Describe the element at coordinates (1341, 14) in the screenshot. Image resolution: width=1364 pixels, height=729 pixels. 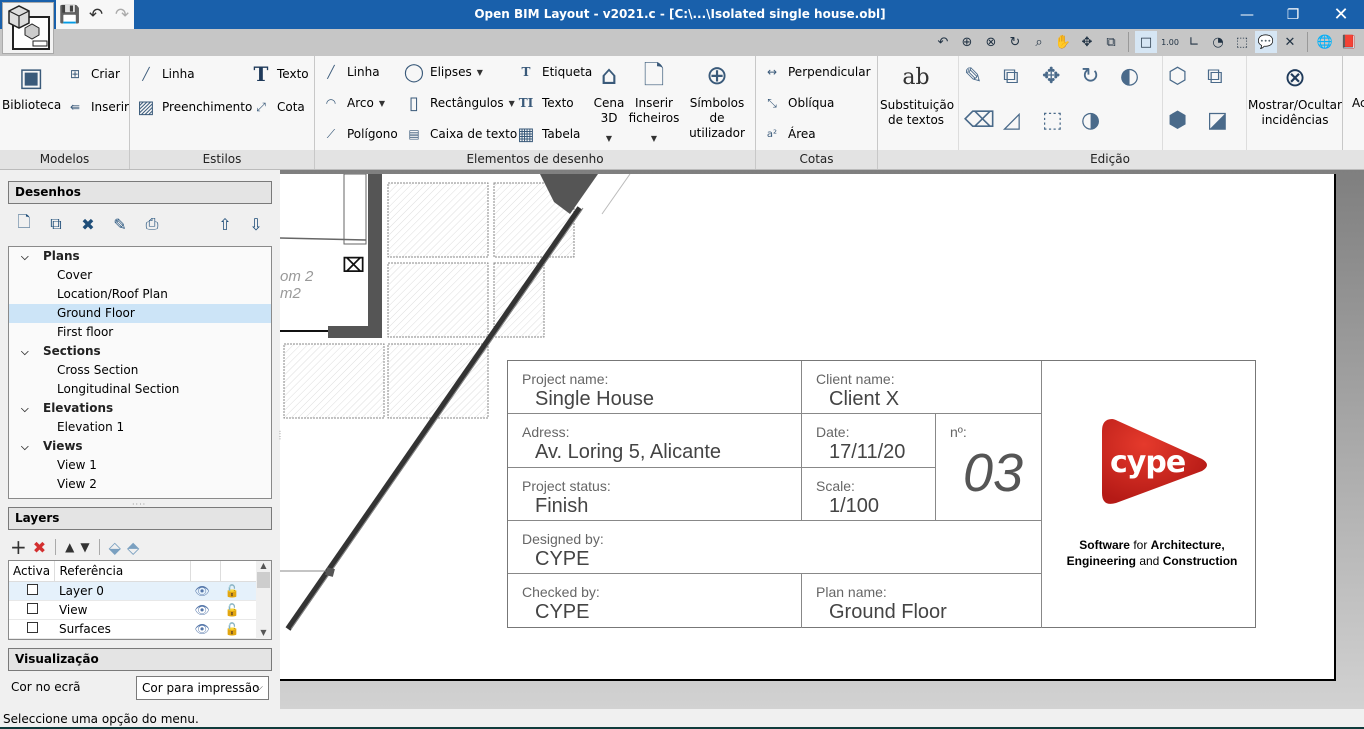
I see `close-button: ✕` at that location.